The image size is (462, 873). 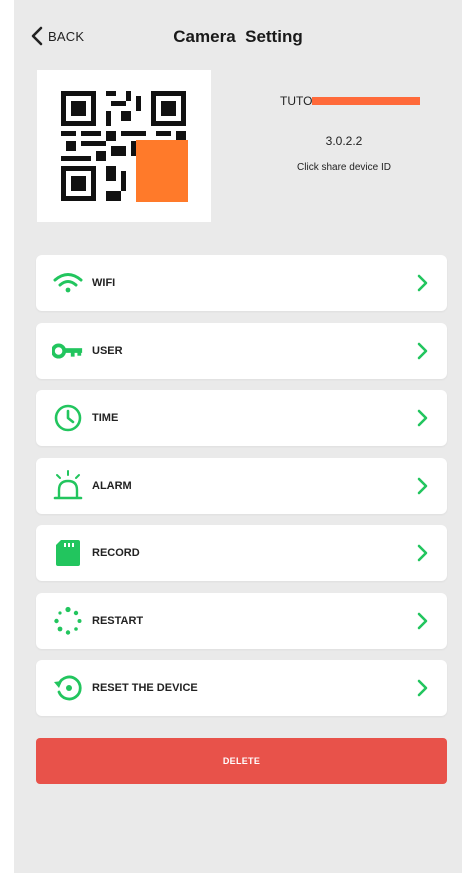 What do you see at coordinates (241, 485) in the screenshot?
I see `menu-item-alarm: ALARM` at bounding box center [241, 485].